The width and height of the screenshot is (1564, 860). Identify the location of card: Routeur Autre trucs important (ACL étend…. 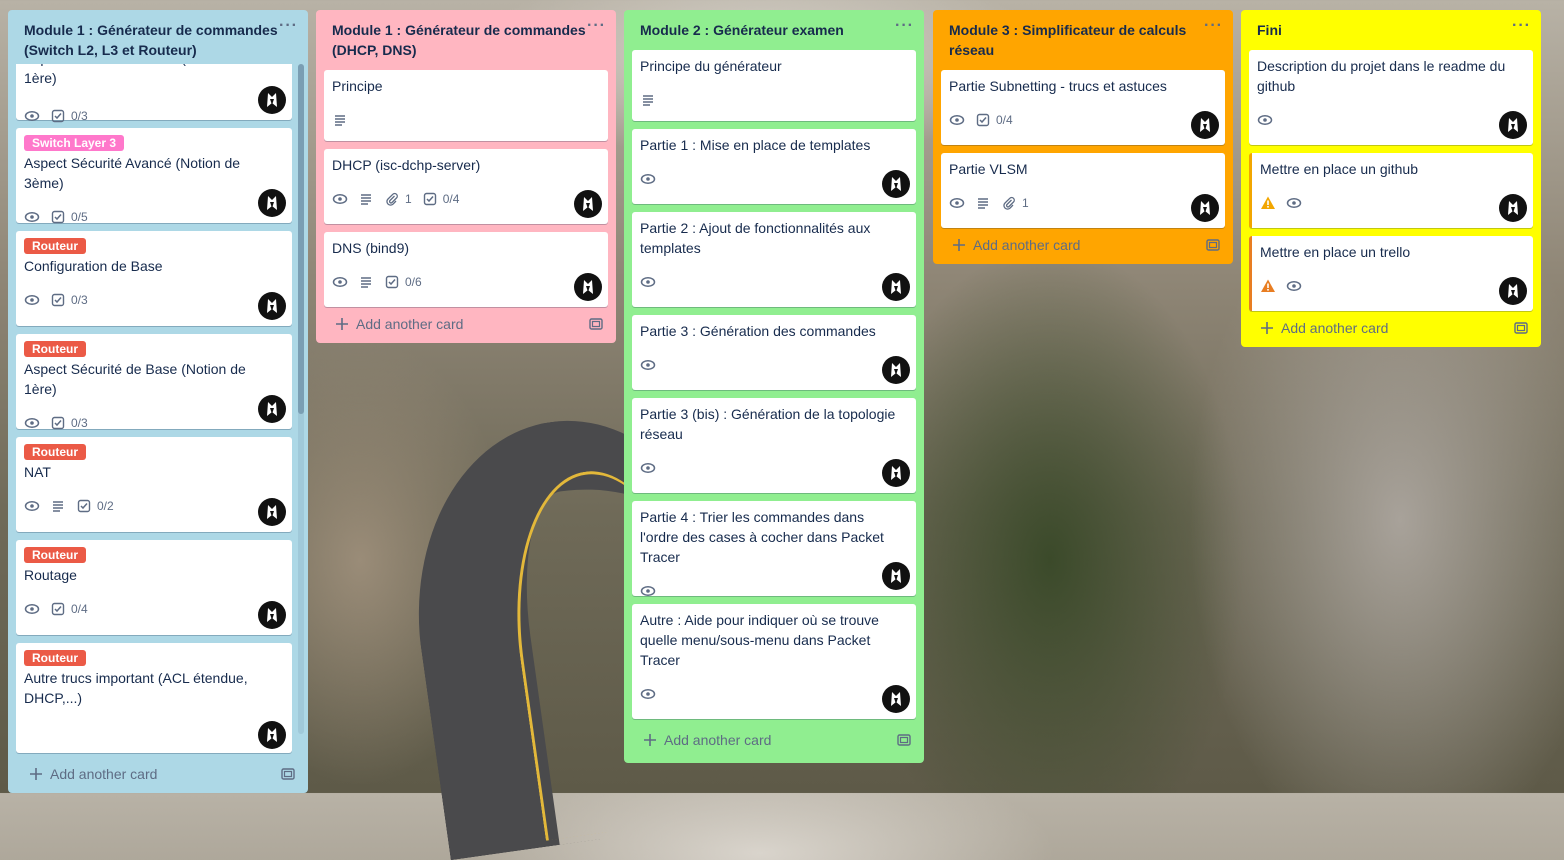
(154, 698).